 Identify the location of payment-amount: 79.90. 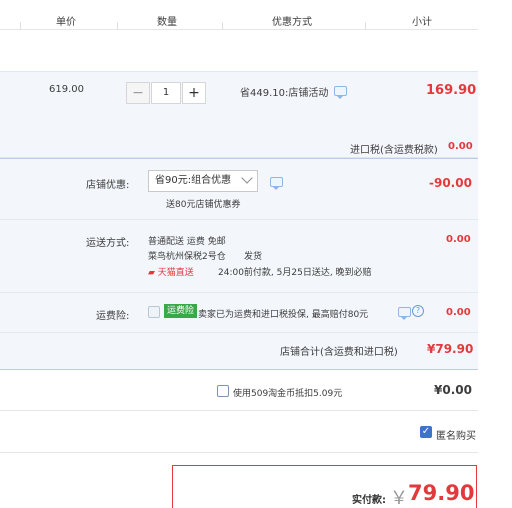
(441, 493).